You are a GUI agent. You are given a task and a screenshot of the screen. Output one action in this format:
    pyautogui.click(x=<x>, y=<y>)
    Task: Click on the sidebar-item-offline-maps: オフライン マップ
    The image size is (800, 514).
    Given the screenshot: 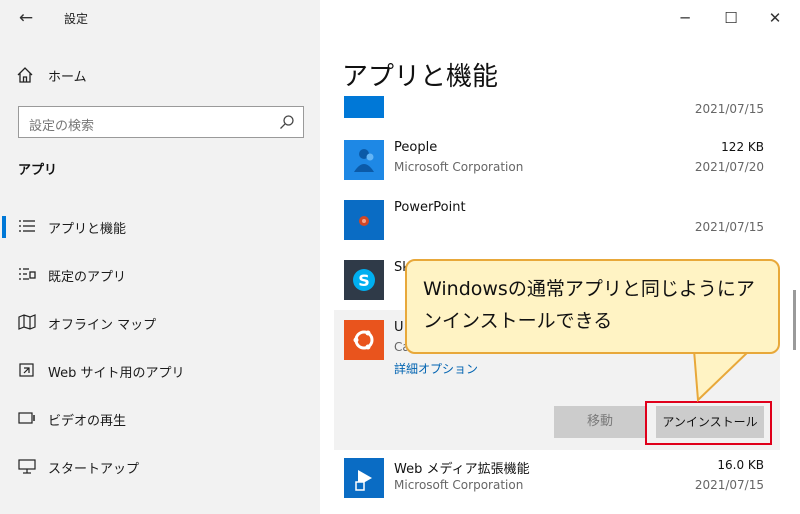 What is the action you would take?
    pyautogui.click(x=160, y=322)
    